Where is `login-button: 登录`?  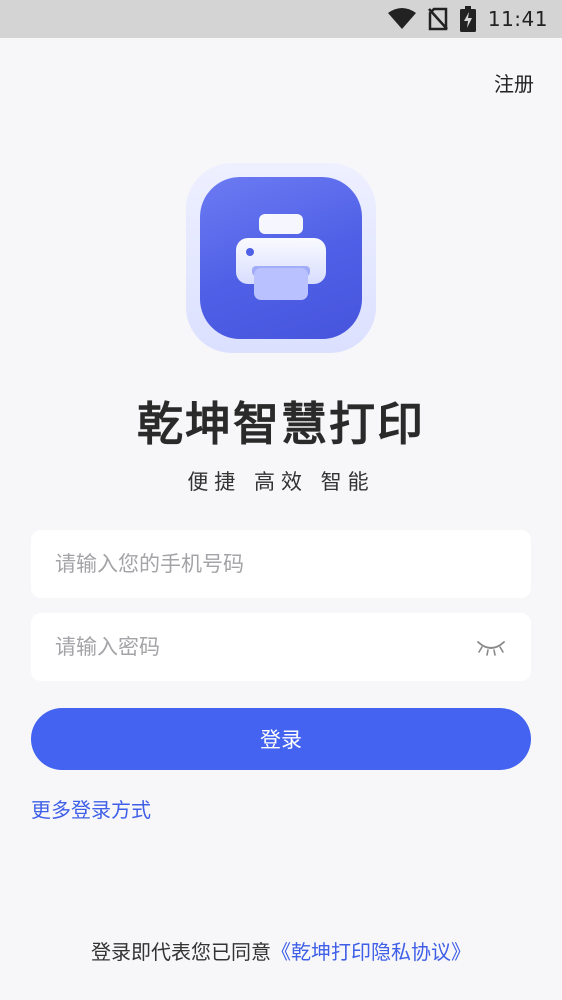
login-button: 登录 is located at coordinates (281, 739).